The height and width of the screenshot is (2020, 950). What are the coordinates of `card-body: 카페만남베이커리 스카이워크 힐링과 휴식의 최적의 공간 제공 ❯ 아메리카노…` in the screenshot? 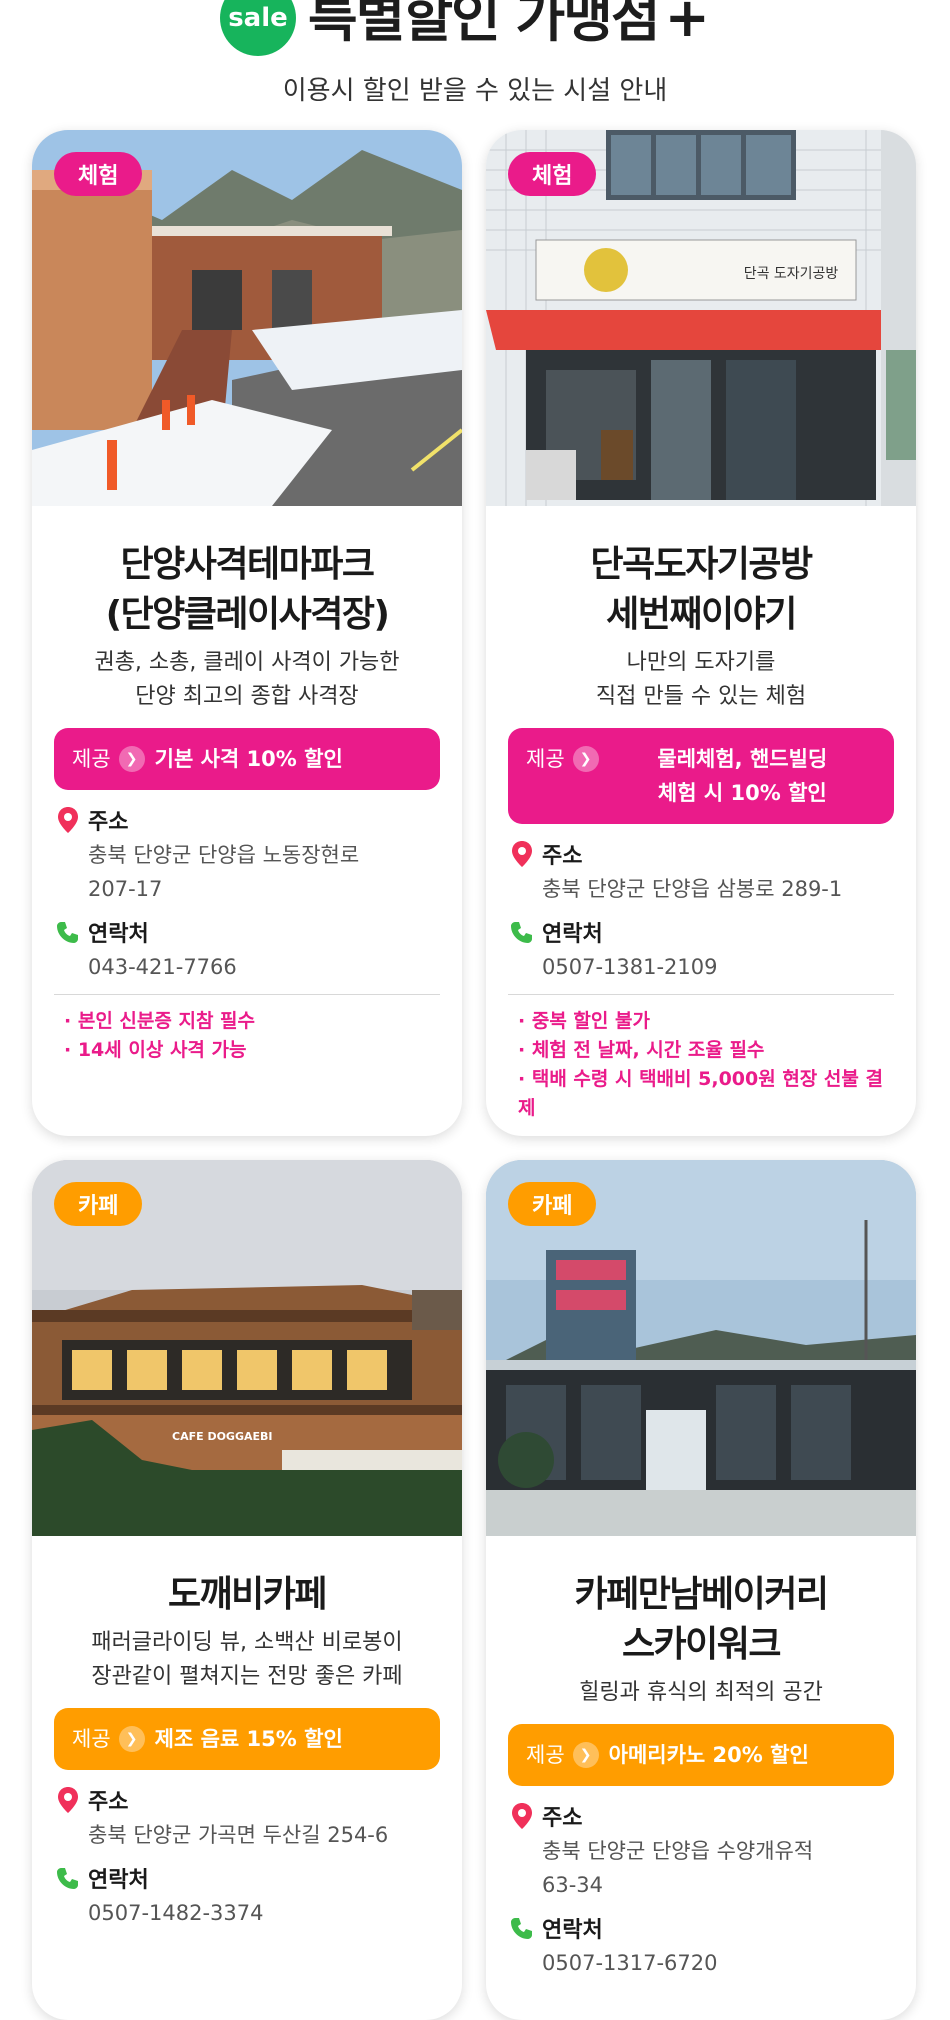 It's located at (701, 1762).